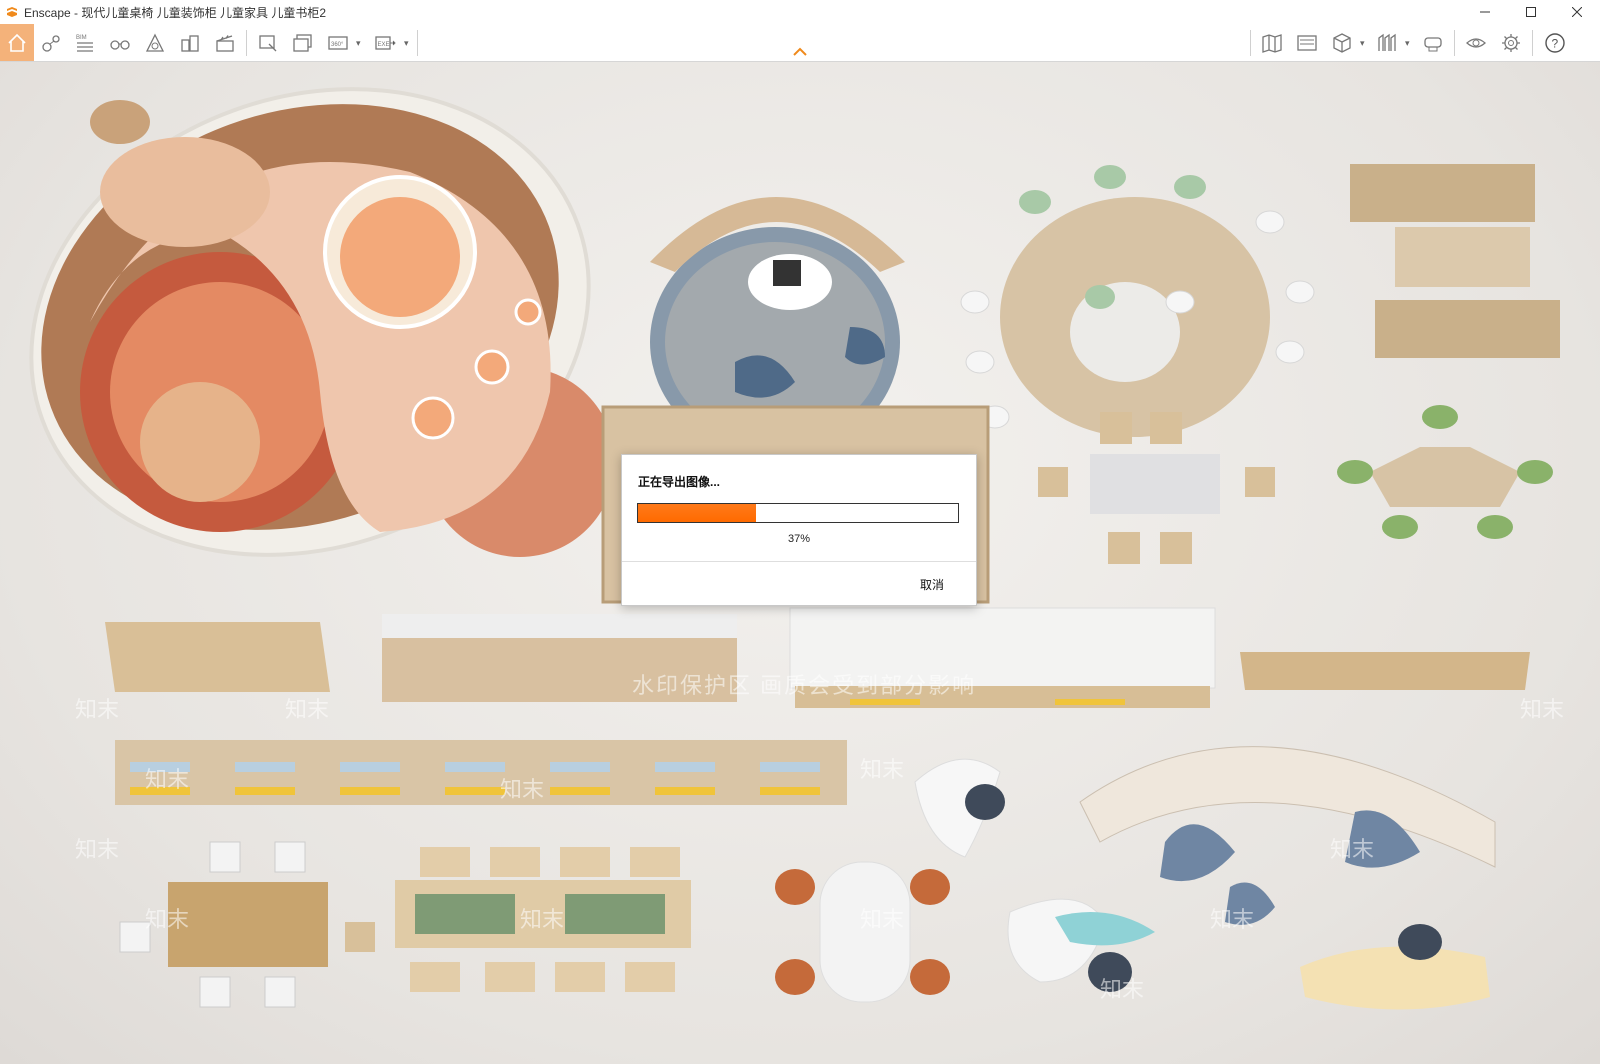 The image size is (1600, 1064). I want to click on bim-button: BIM, so click(85, 43).